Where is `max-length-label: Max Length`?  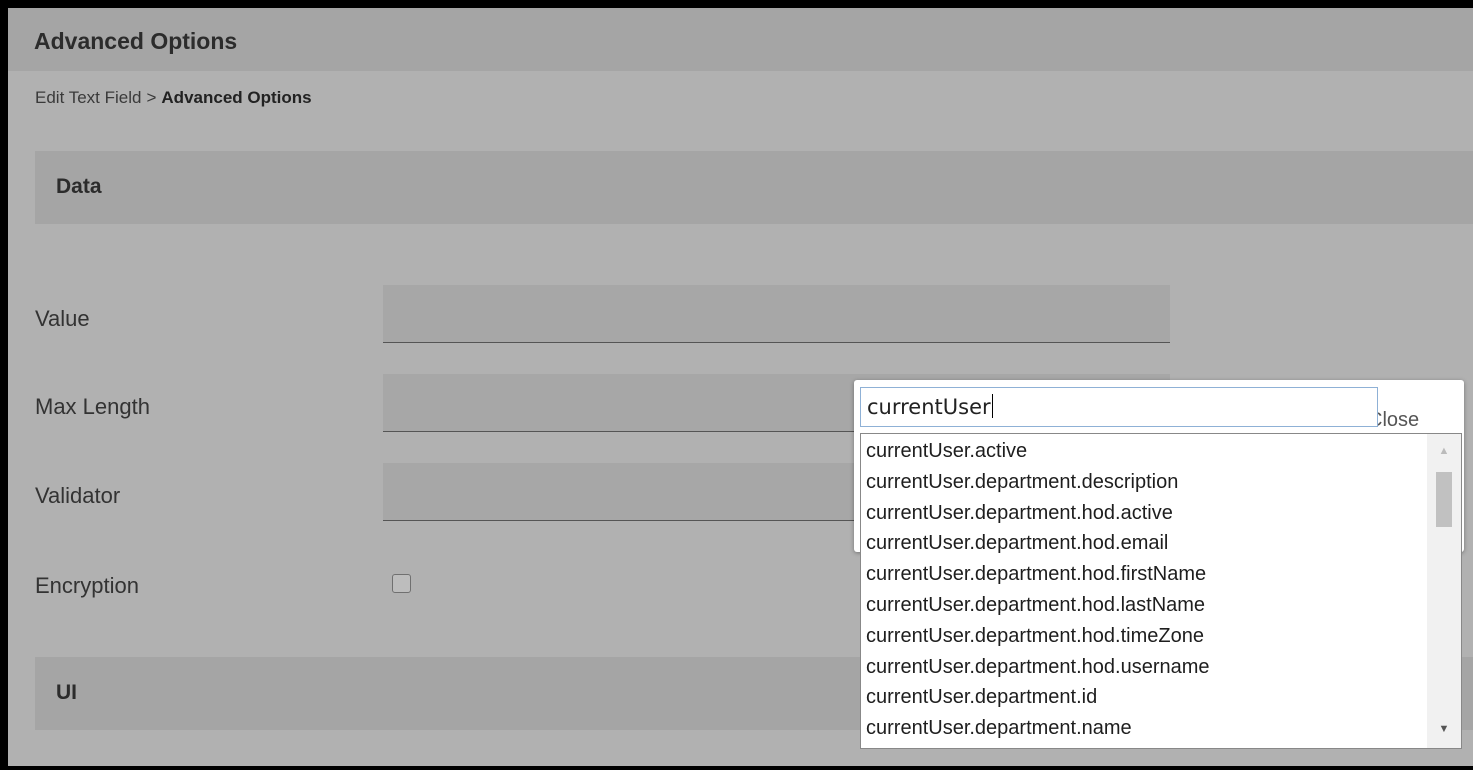
max-length-label: Max Length is located at coordinates (92, 406).